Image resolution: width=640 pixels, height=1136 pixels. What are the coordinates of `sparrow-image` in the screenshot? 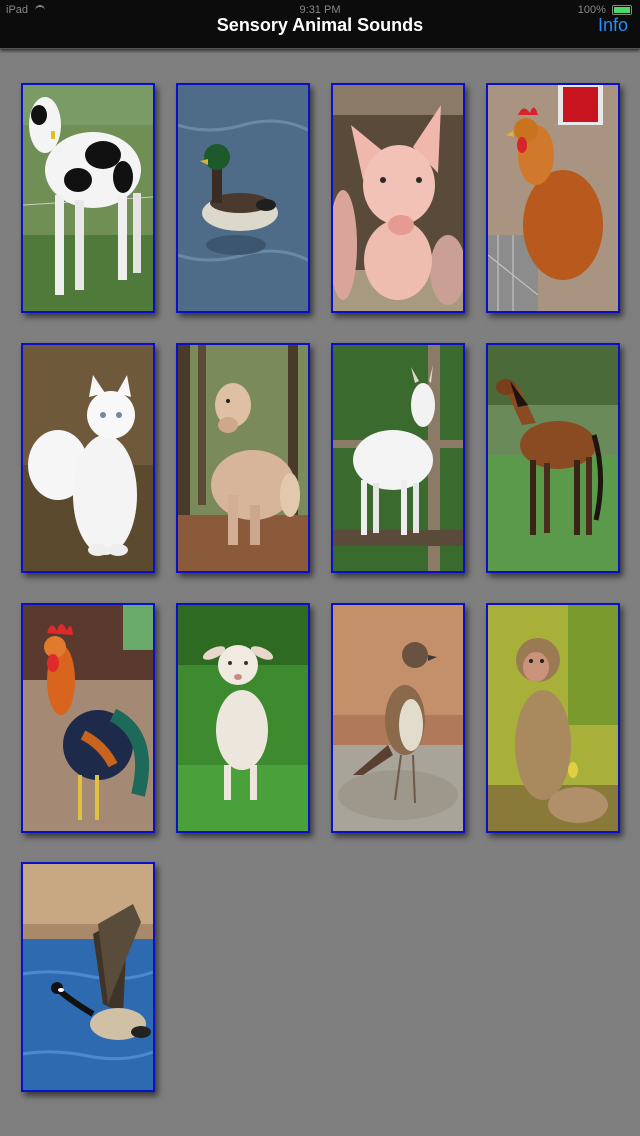 It's located at (398, 718).